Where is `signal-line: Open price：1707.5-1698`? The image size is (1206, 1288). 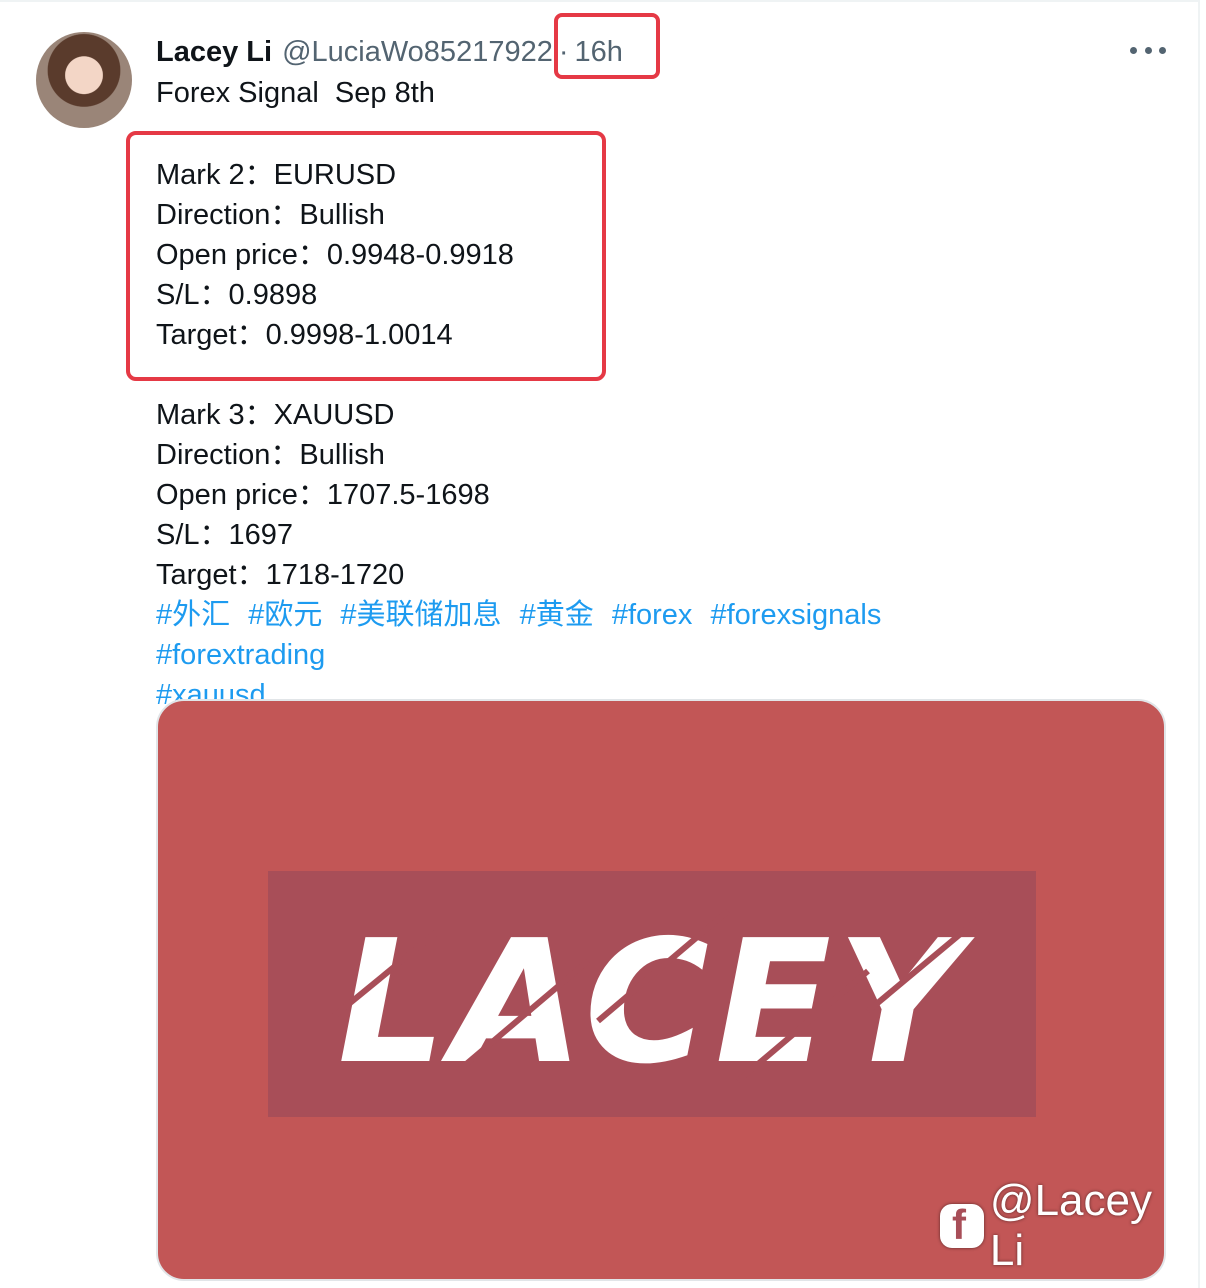
signal-line: Open price：1707.5-1698 is located at coordinates (323, 495).